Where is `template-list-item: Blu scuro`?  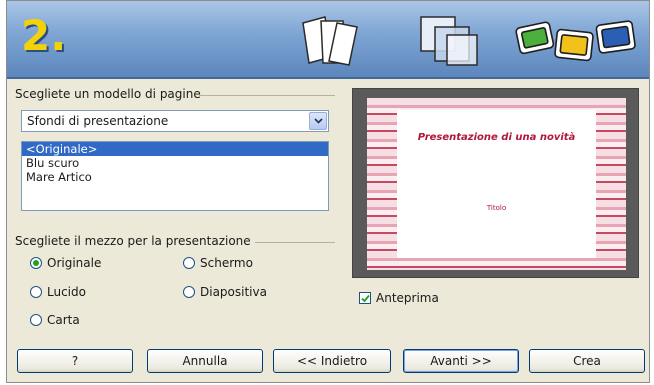
template-list-item: Blu scuro is located at coordinates (175, 163).